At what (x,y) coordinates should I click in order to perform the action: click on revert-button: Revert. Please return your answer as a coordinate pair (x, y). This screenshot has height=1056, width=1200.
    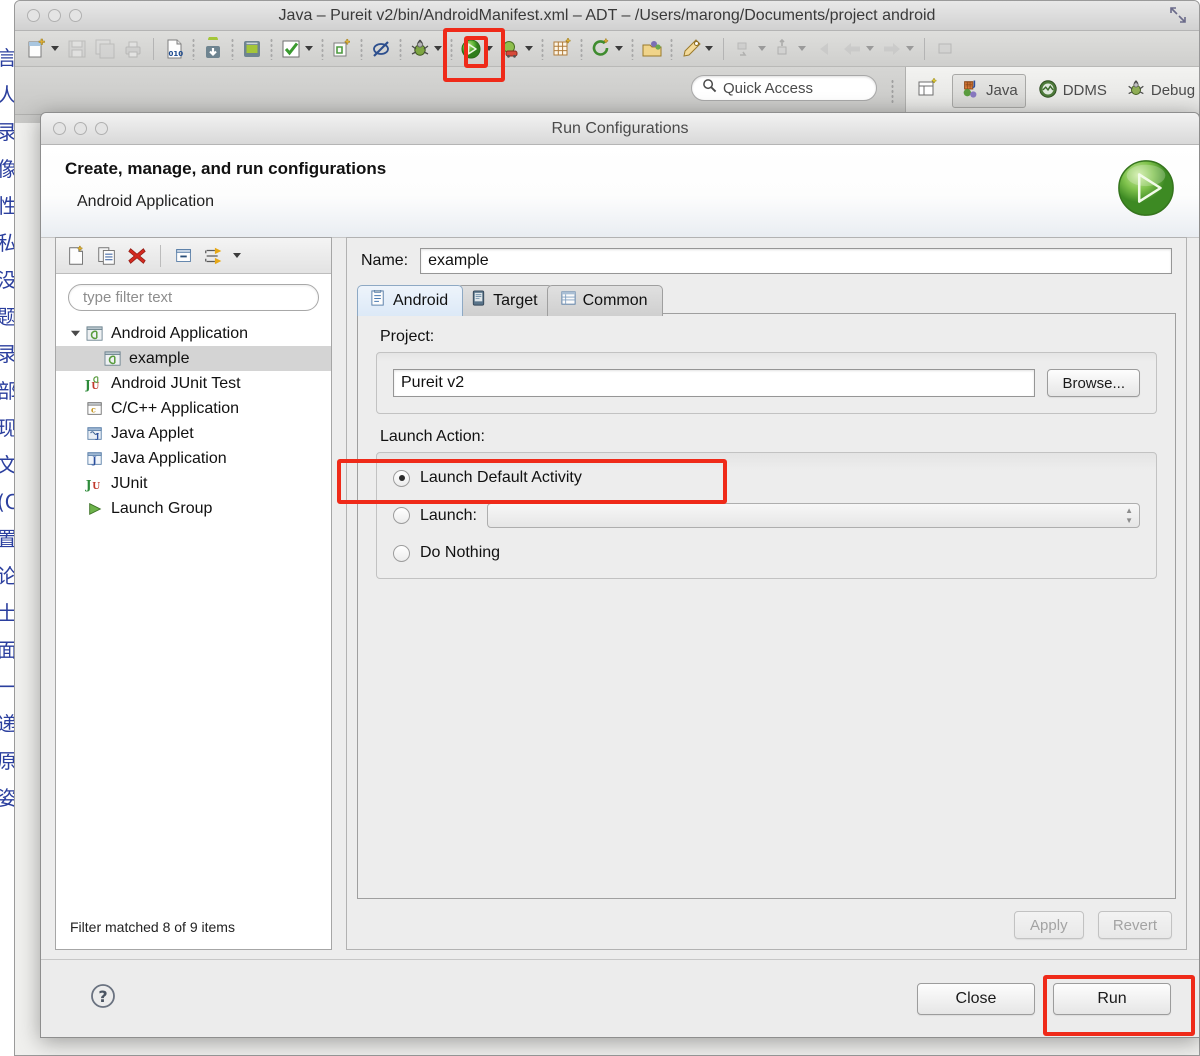
    Looking at the image, I should click on (1134, 925).